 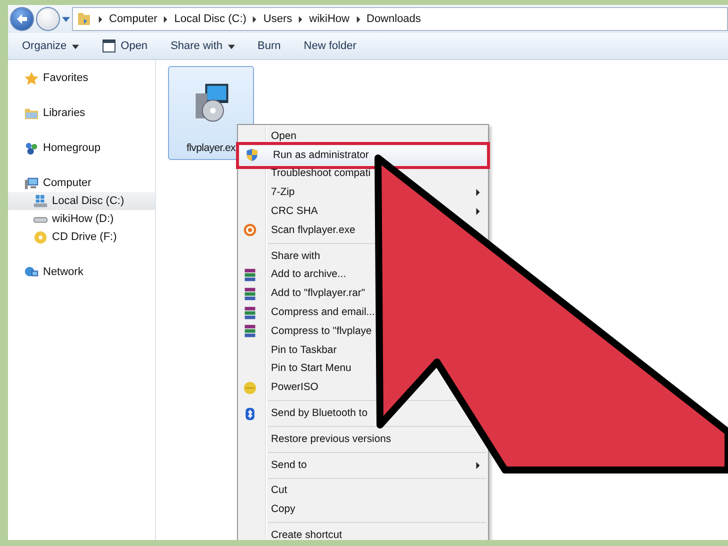 I want to click on nav-item: CD Drive (F:), so click(x=81, y=237).